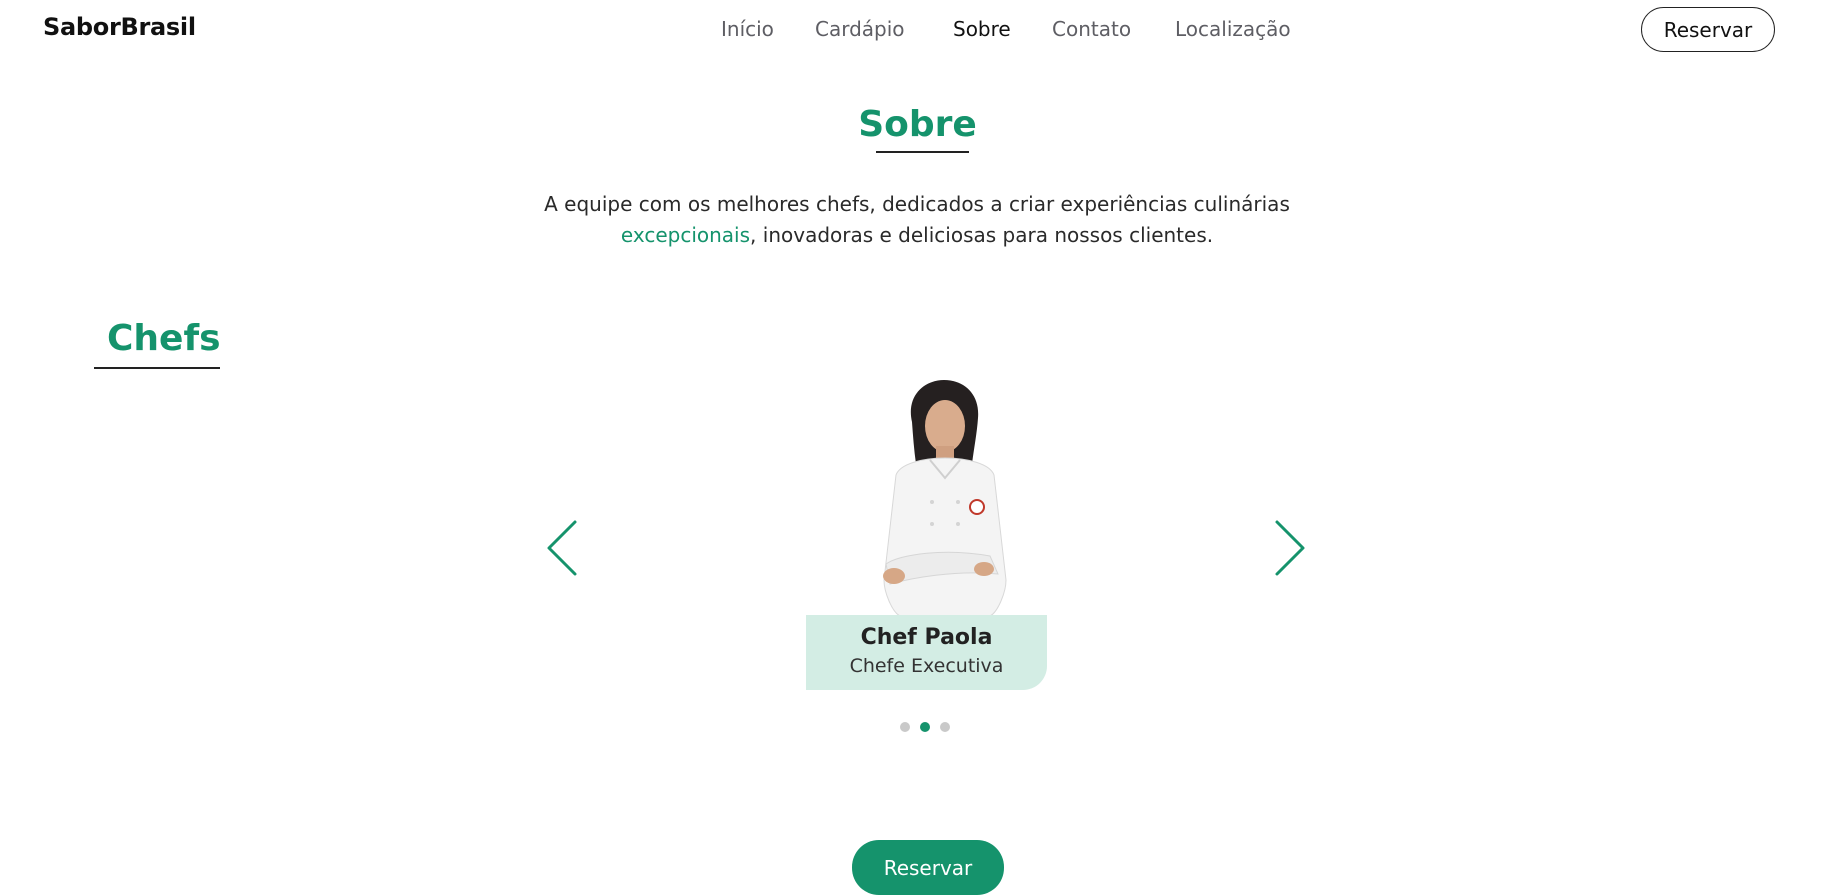 This screenshot has width=1835, height=895. What do you see at coordinates (922, 152) in the screenshot?
I see `sobre-underline` at bounding box center [922, 152].